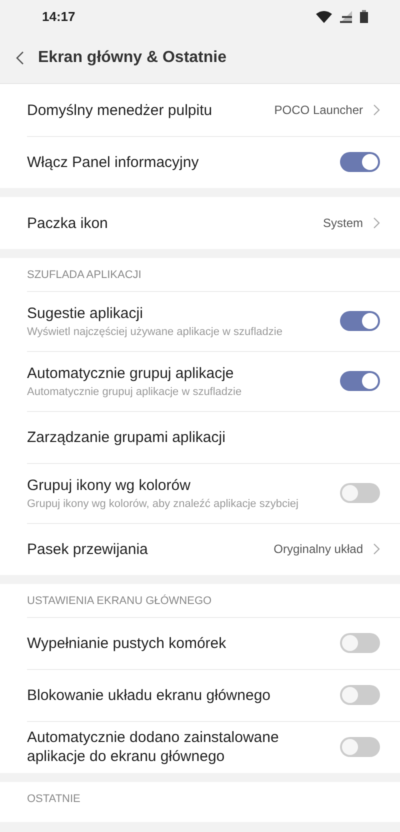 This screenshot has height=832, width=400. Describe the element at coordinates (54, 799) in the screenshot. I see `section-header: OSTATNIE` at that location.